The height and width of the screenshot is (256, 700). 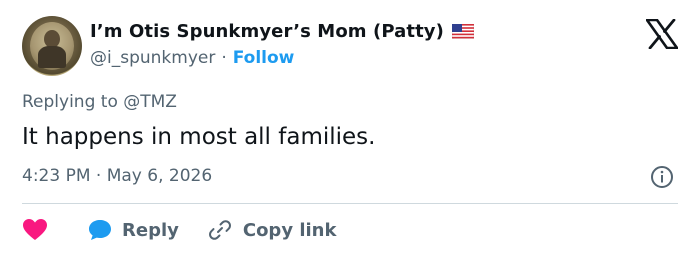 What do you see at coordinates (150, 230) in the screenshot?
I see `reply-label: Reply` at bounding box center [150, 230].